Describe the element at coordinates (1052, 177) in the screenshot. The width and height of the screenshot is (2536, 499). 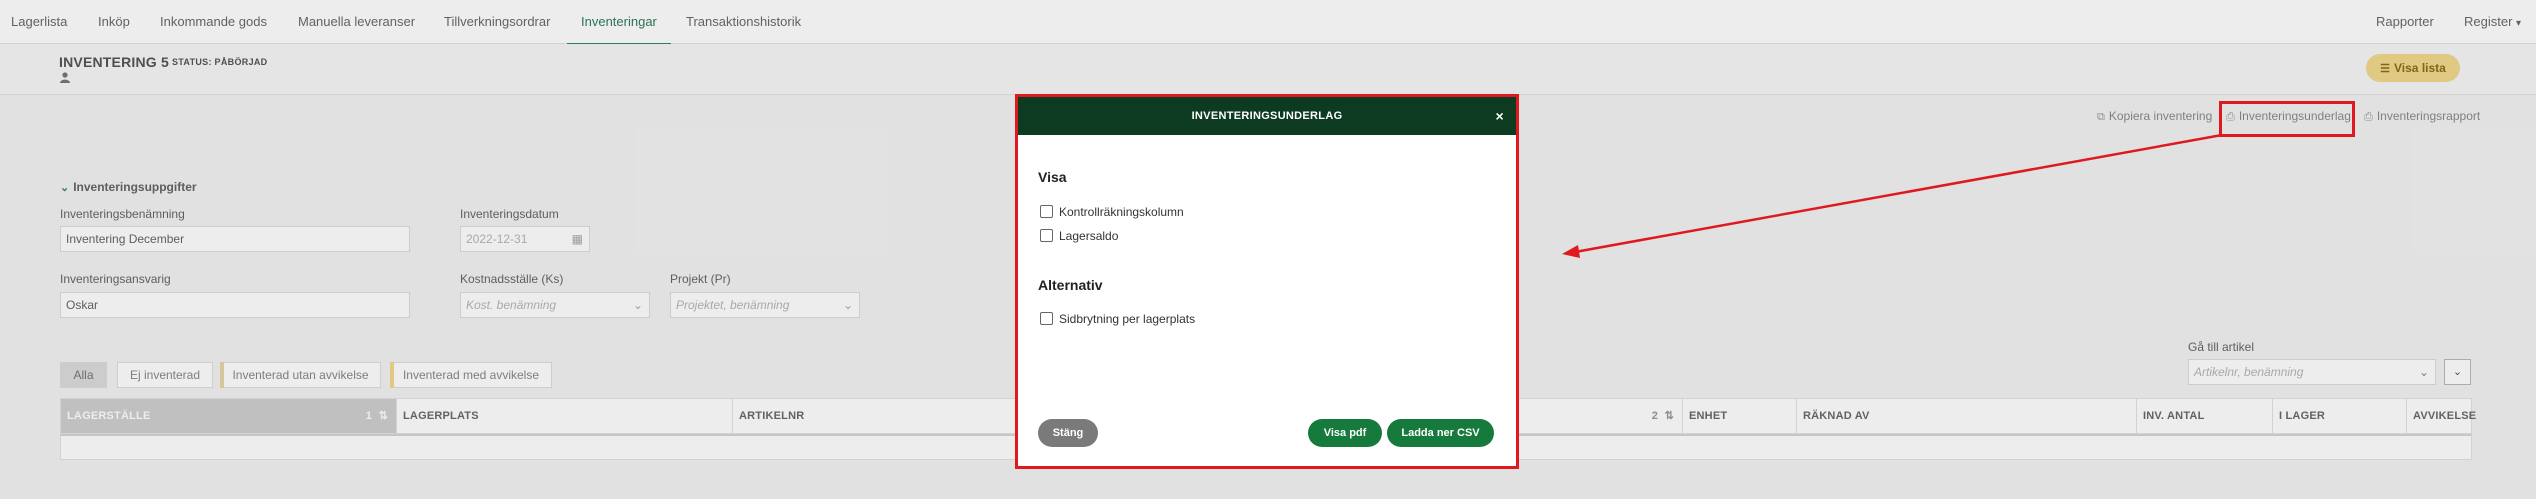
I see `visa-heading: Visa` at that location.